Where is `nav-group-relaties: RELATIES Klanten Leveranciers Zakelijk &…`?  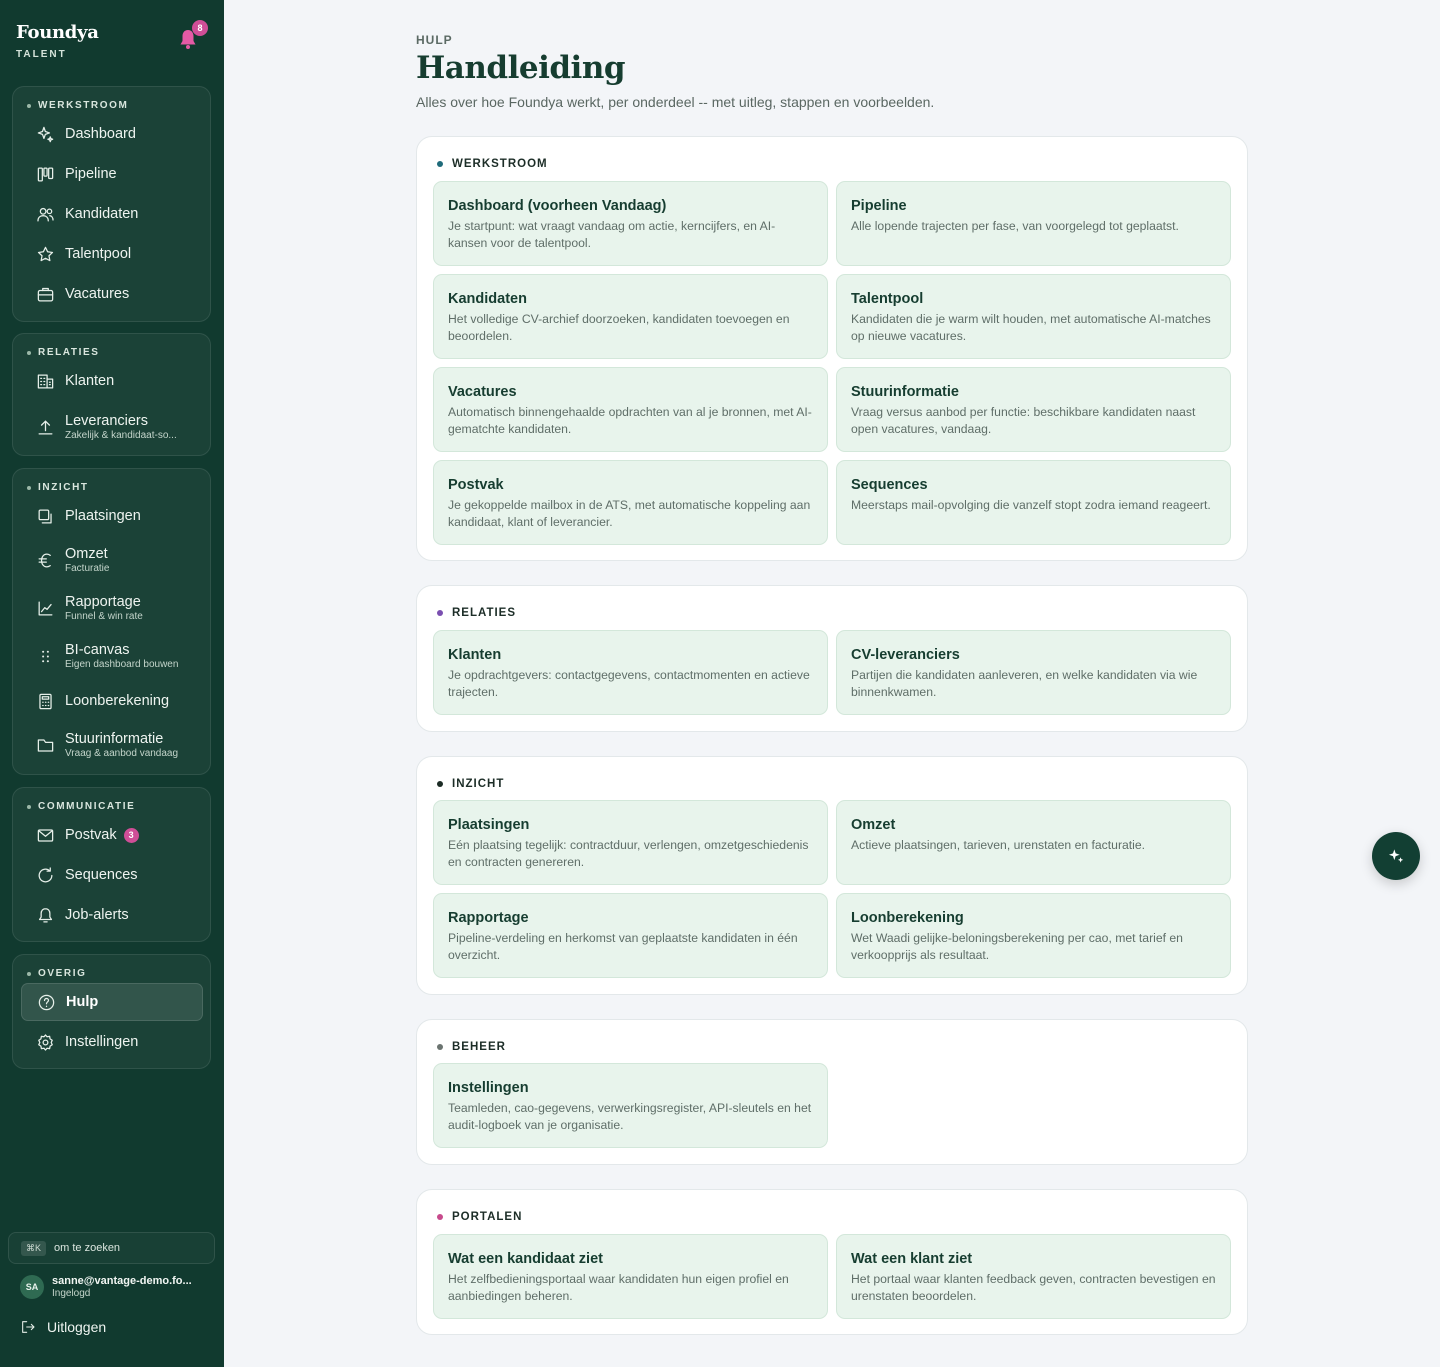 nav-group-relaties: RELATIES Klanten Leveranciers Zakelijk &… is located at coordinates (111, 394).